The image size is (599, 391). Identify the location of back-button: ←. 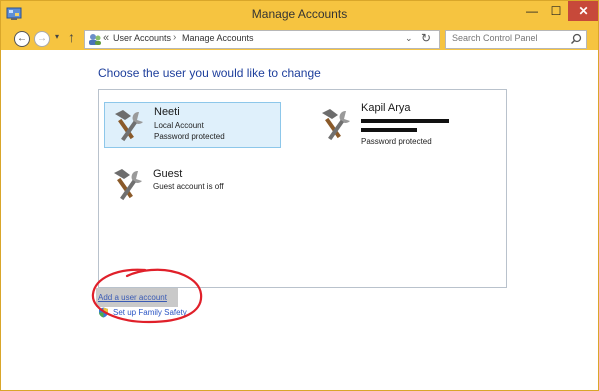
(22, 39).